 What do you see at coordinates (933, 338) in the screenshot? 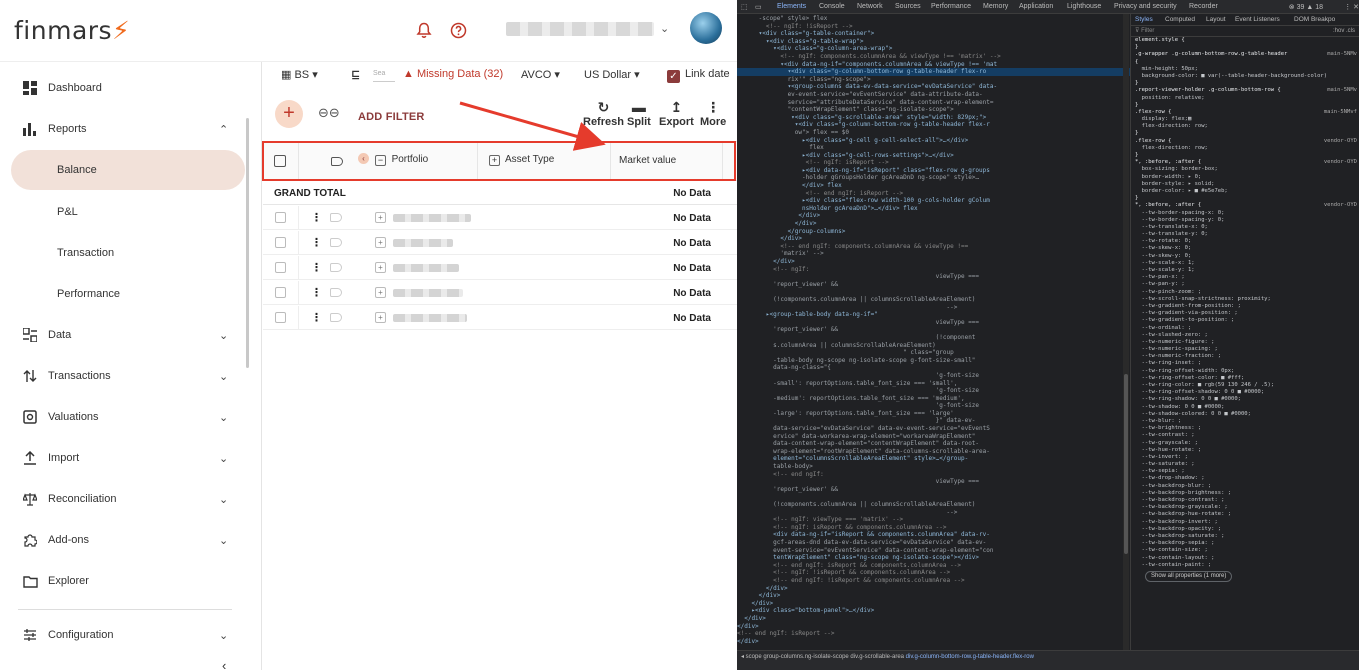
I see `dom-node-line: (!component` at bounding box center [933, 338].